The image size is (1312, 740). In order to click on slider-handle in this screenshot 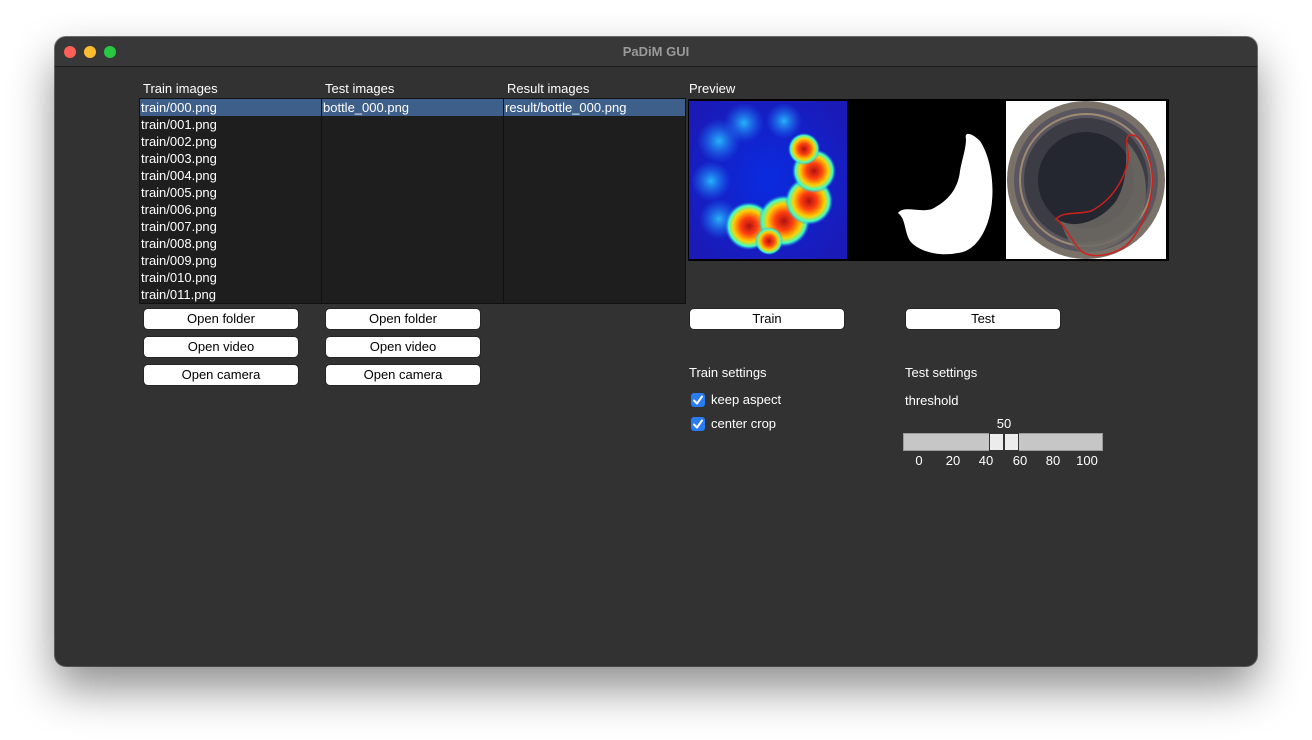, I will do `click(1004, 442)`.